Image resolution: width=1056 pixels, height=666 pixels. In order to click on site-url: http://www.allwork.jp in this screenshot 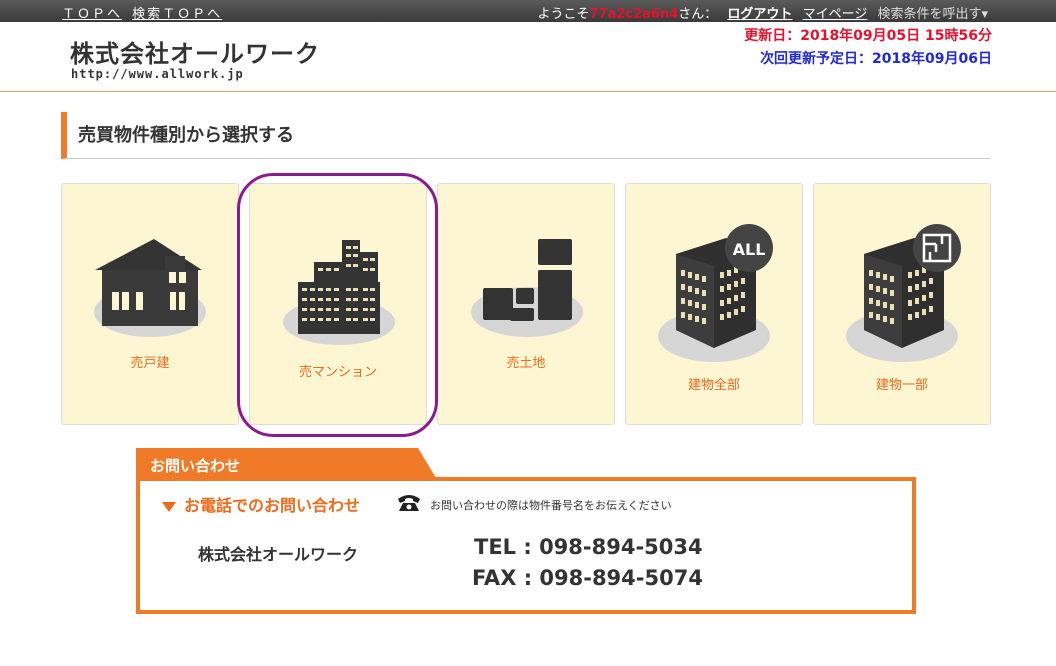, I will do `click(157, 74)`.